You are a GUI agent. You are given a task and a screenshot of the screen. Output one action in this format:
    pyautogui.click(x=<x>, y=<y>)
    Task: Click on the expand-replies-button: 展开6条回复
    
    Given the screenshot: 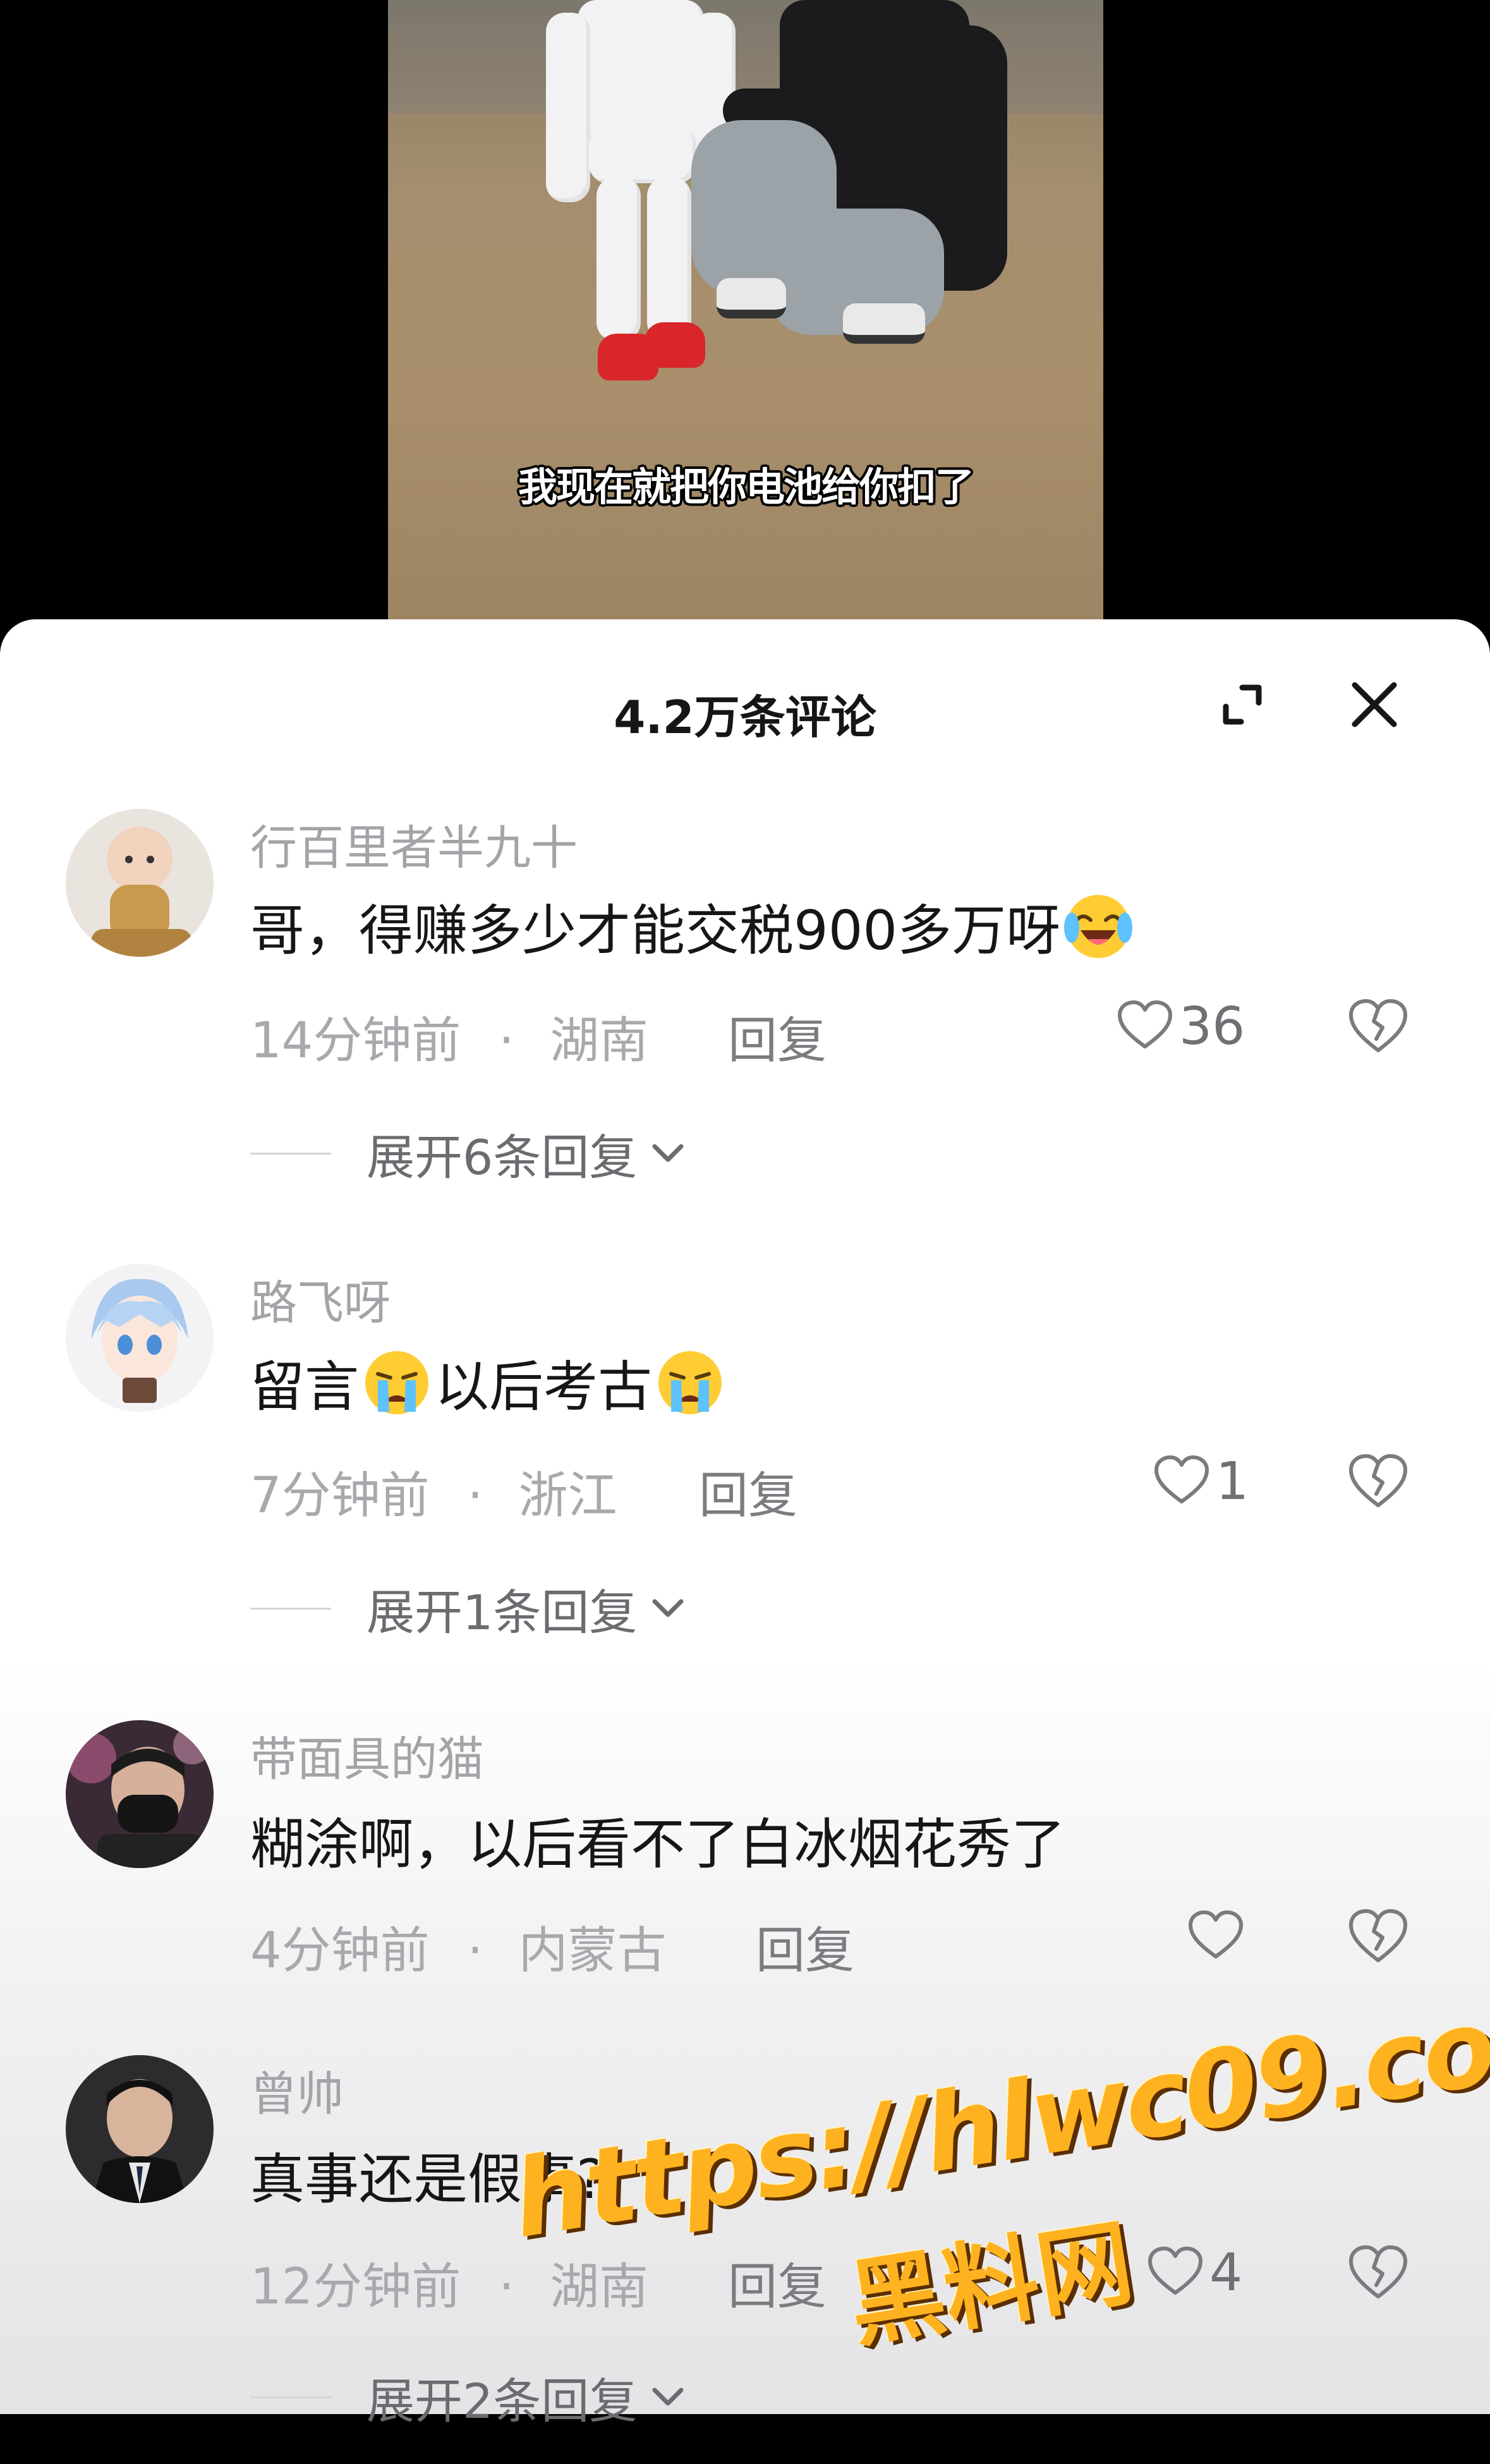 What is the action you would take?
    pyautogui.click(x=470, y=1153)
    